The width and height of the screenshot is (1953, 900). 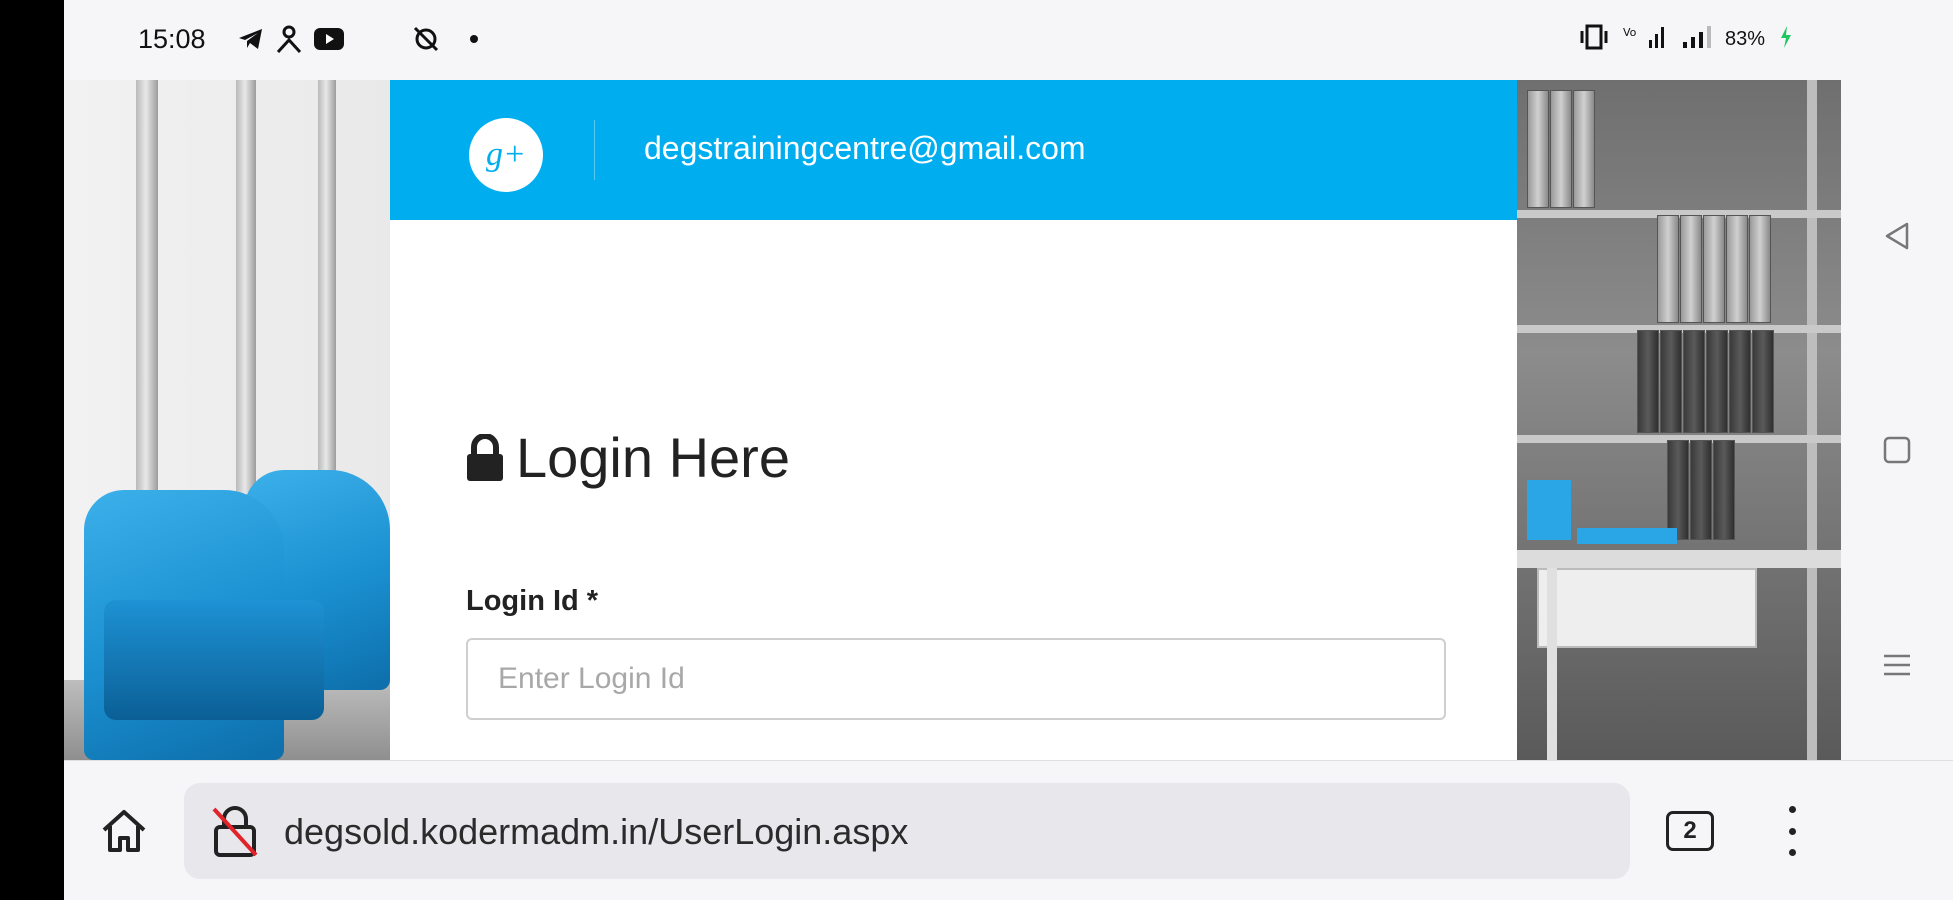 I want to click on no-disturb-icon, so click(x=426, y=39).